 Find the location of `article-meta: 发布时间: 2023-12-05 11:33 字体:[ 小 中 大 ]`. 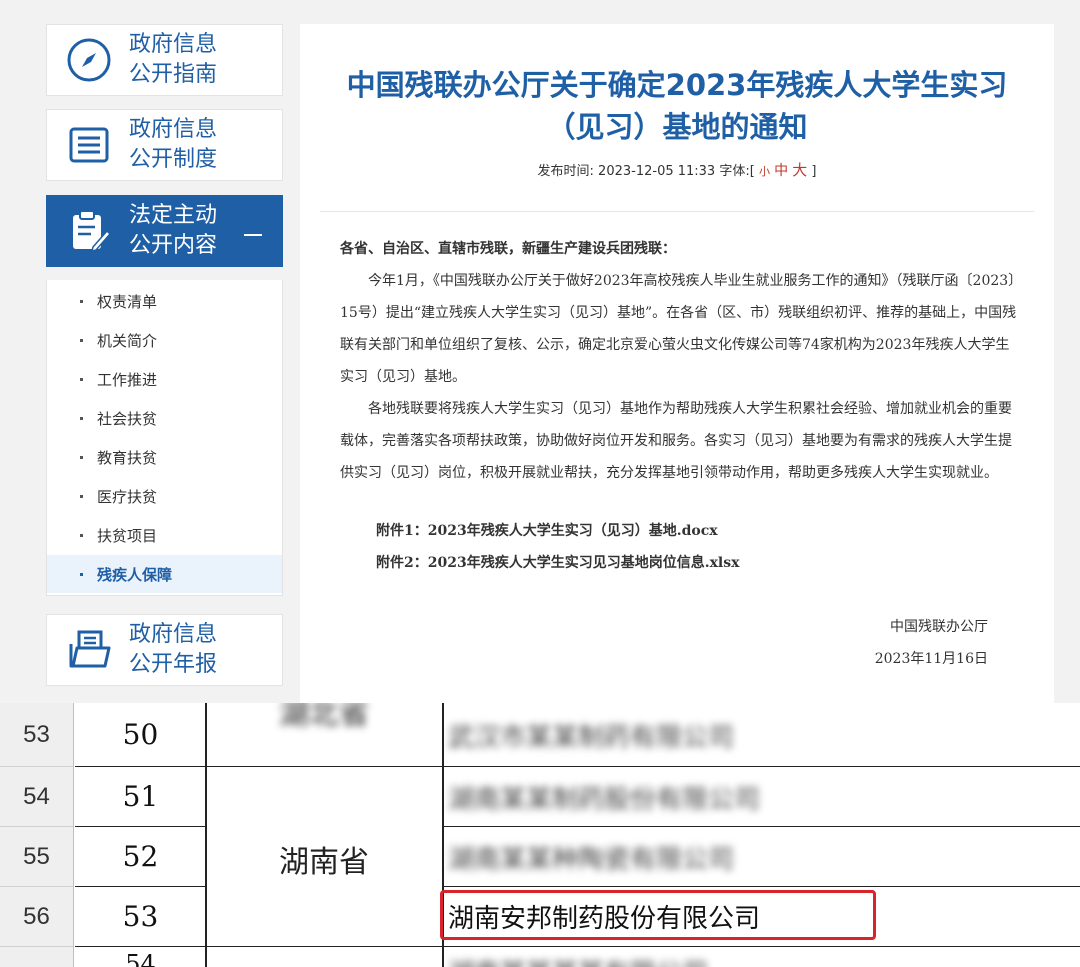

article-meta: 发布时间: 2023-12-05 11:33 字体:[ 小 中 大 ] is located at coordinates (677, 170).